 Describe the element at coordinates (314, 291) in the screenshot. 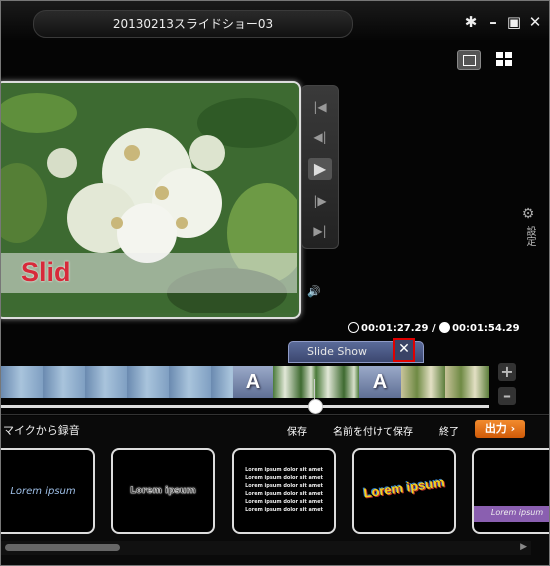

I see `volume-icon: 🔊` at that location.